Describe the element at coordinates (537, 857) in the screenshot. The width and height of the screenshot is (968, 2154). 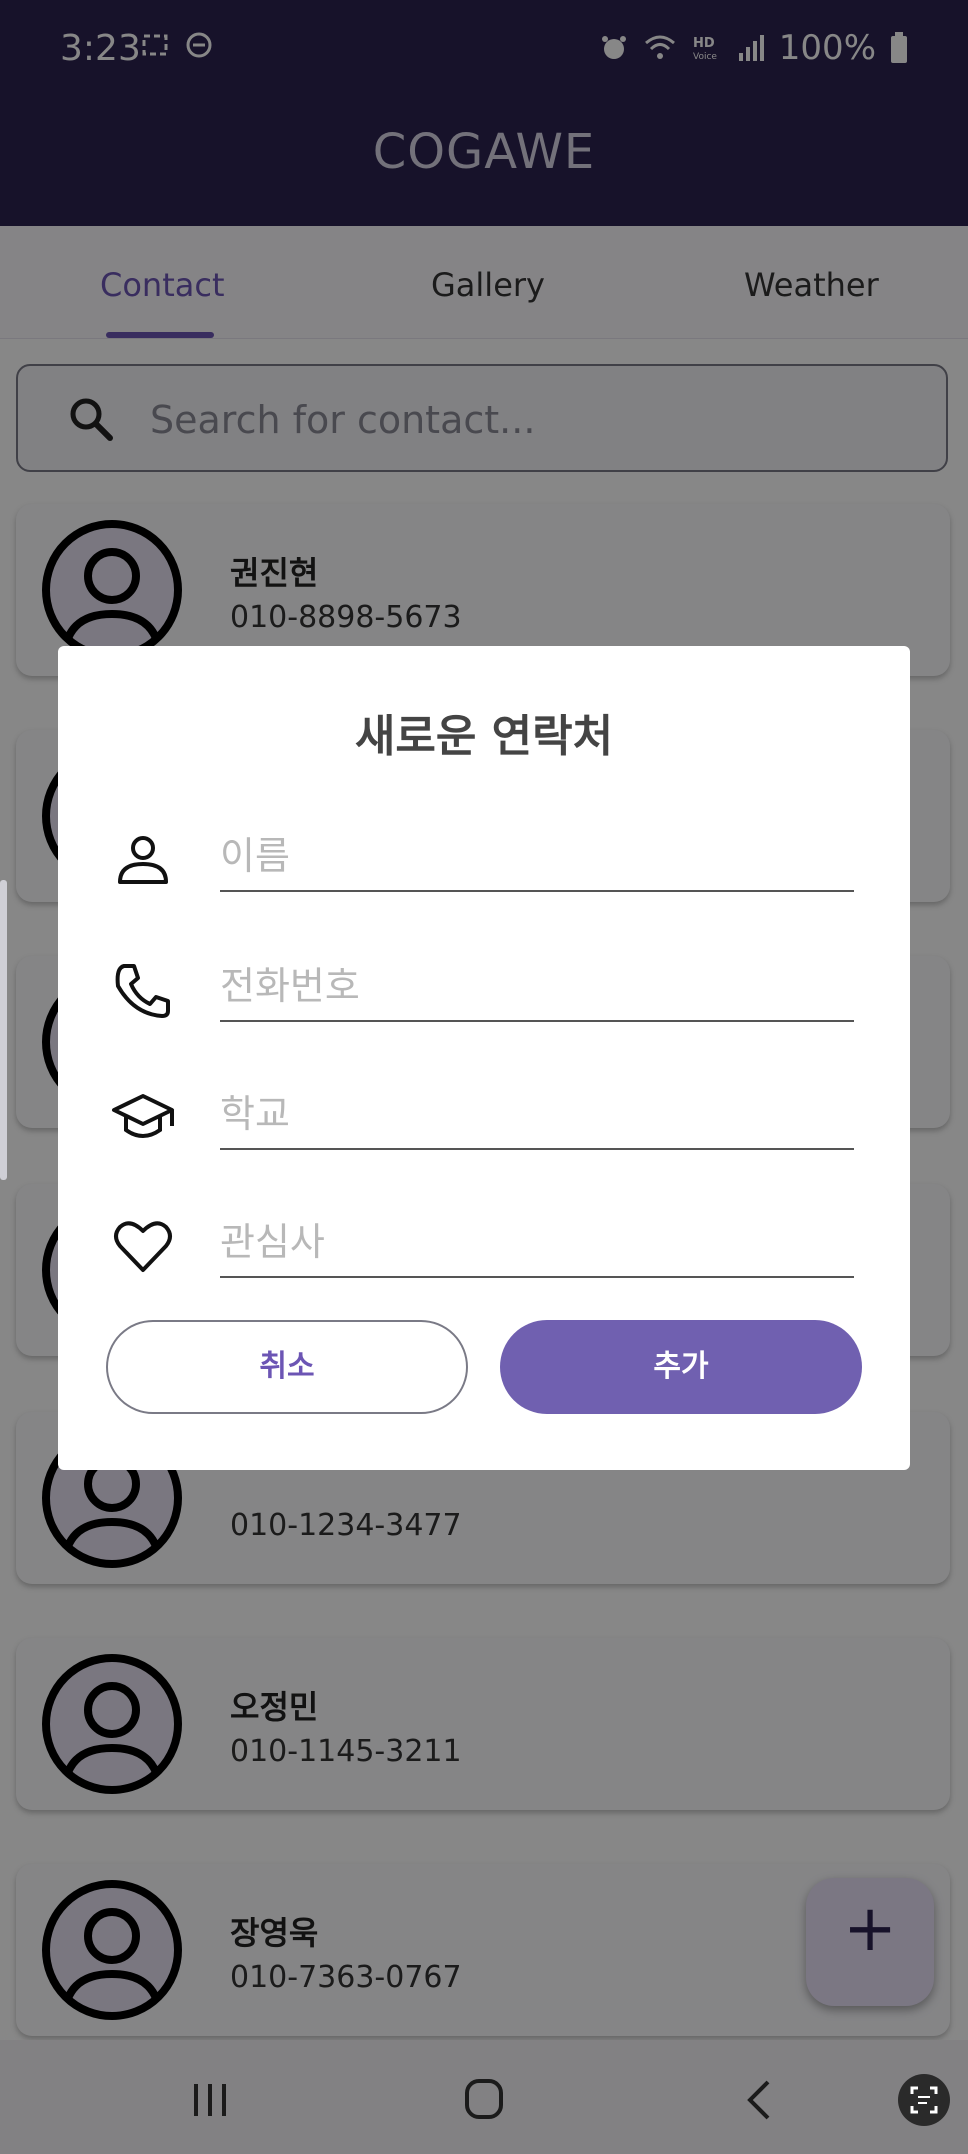
I see `name-input` at that location.